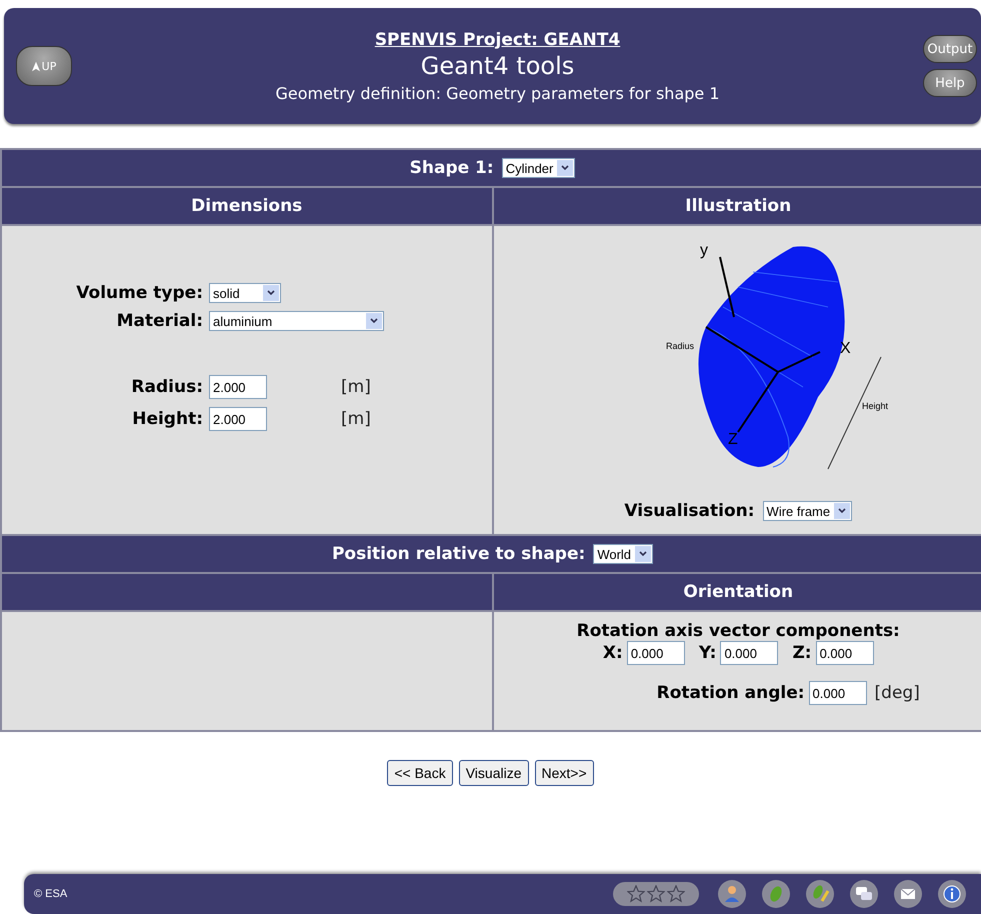 The height and width of the screenshot is (914, 981). I want to click on position-select: World, so click(623, 554).